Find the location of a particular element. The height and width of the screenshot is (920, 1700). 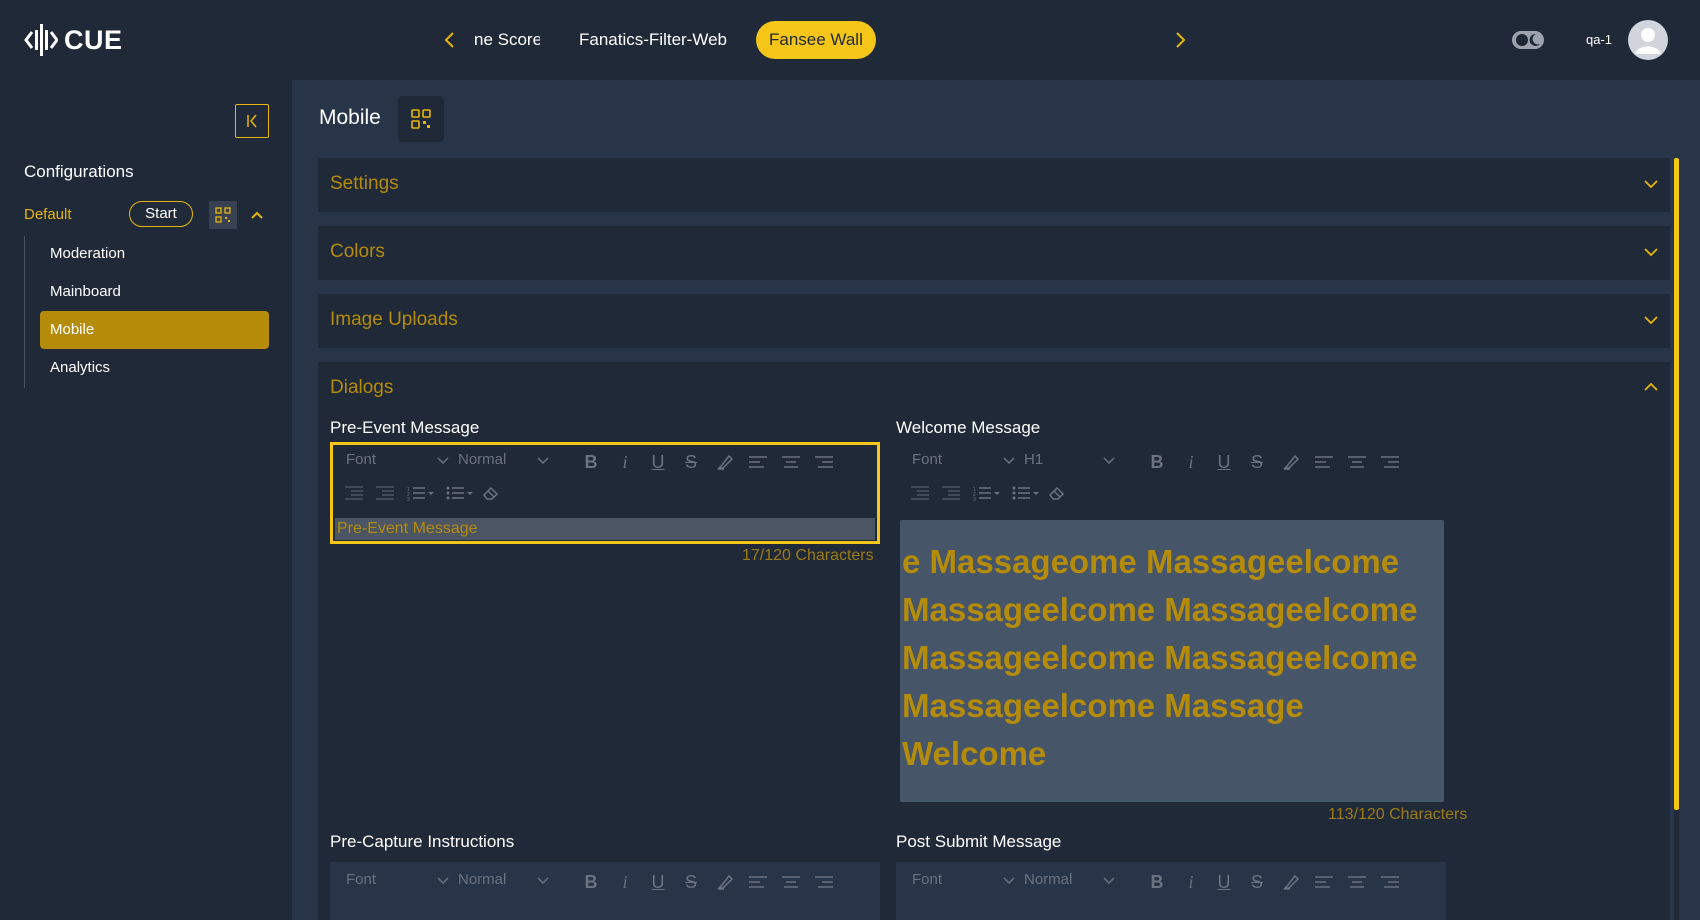

collapse-left-icon is located at coordinates (252, 121).